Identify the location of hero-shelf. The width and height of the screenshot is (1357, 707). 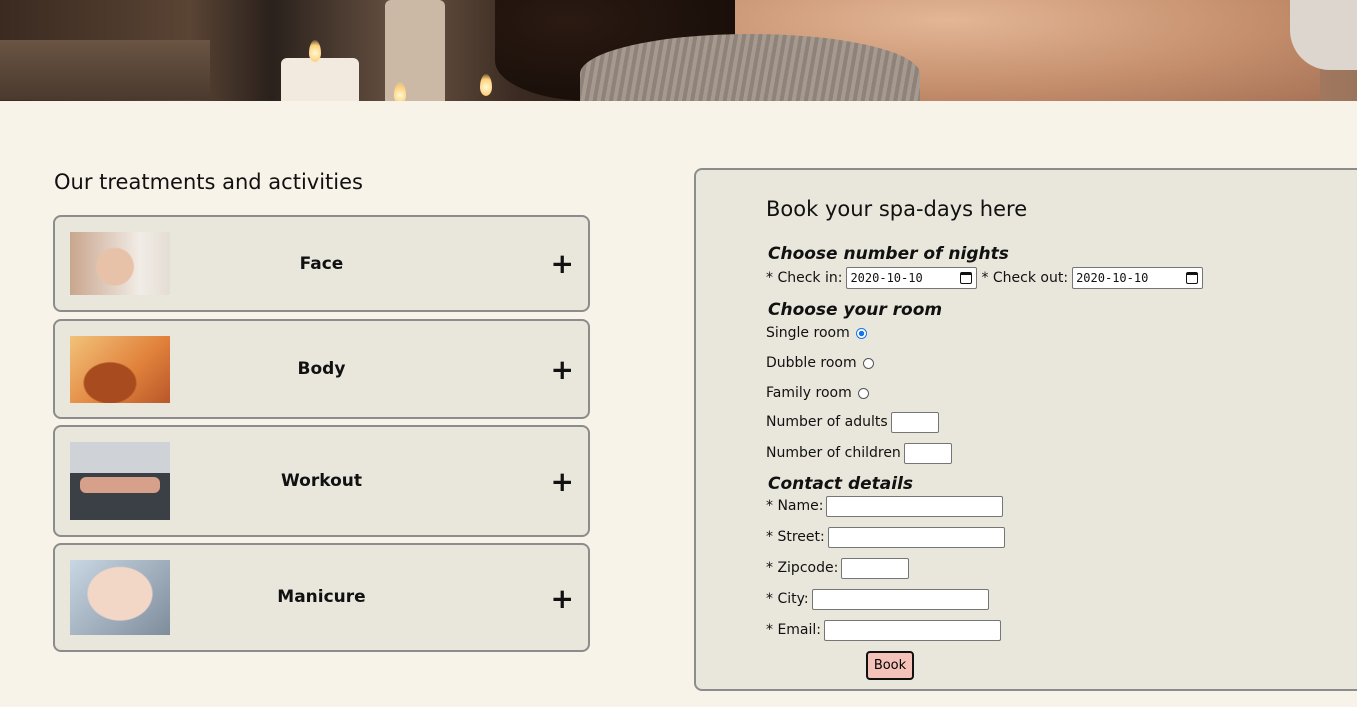
(105, 70).